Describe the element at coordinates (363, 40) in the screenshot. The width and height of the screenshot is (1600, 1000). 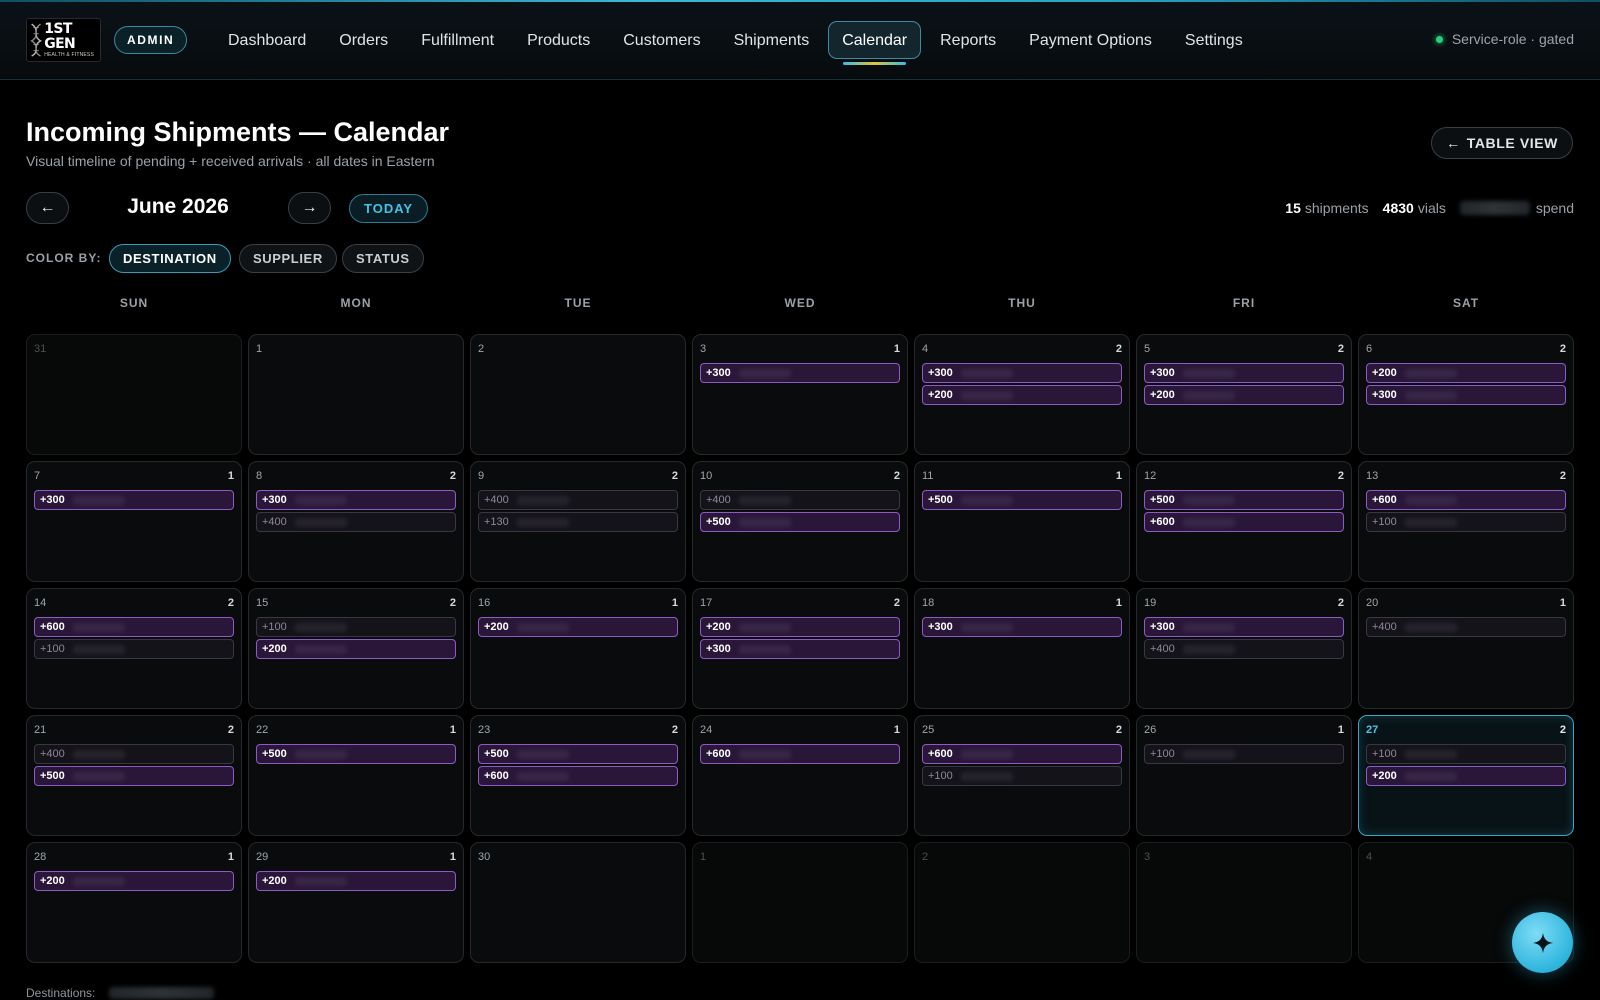
I see `nav-item-orders: Orders` at that location.